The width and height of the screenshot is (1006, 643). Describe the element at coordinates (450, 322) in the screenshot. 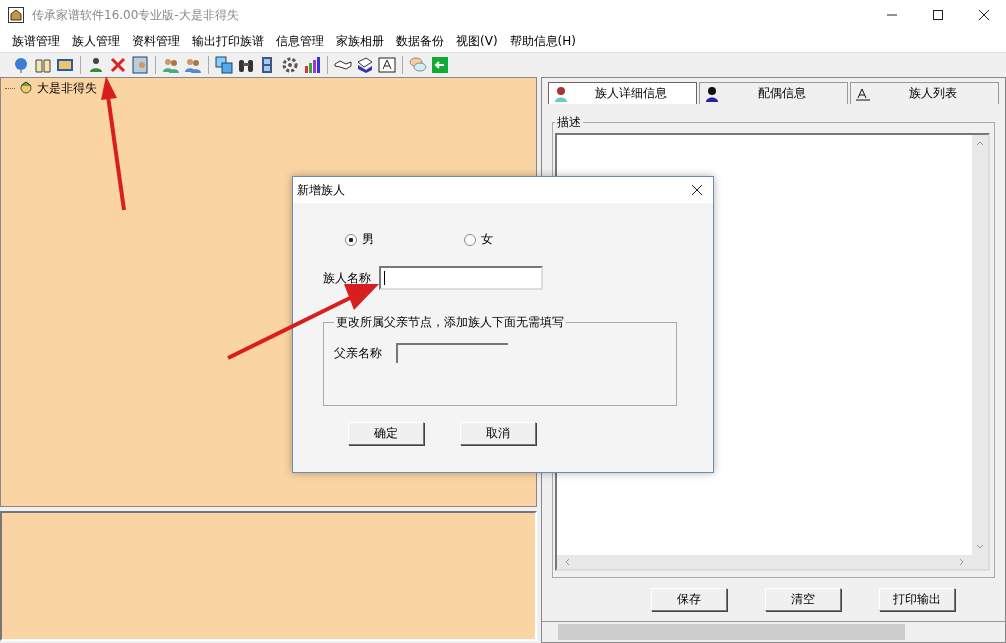

I see `group-label: 更改所属父亲节点，添加族人下面无需填写` at that location.